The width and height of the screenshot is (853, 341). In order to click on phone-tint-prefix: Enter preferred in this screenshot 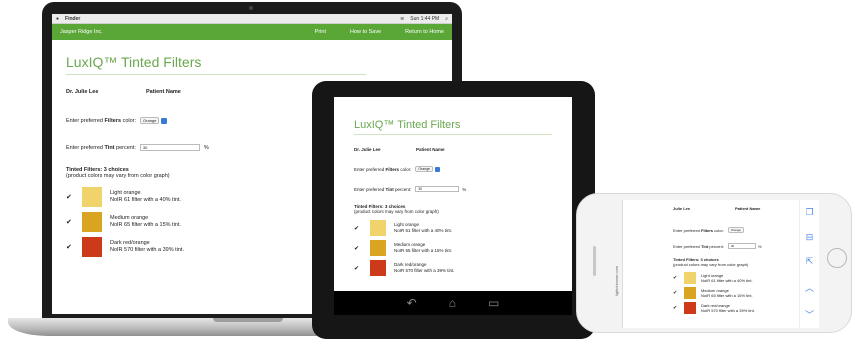, I will do `click(686, 246)`.